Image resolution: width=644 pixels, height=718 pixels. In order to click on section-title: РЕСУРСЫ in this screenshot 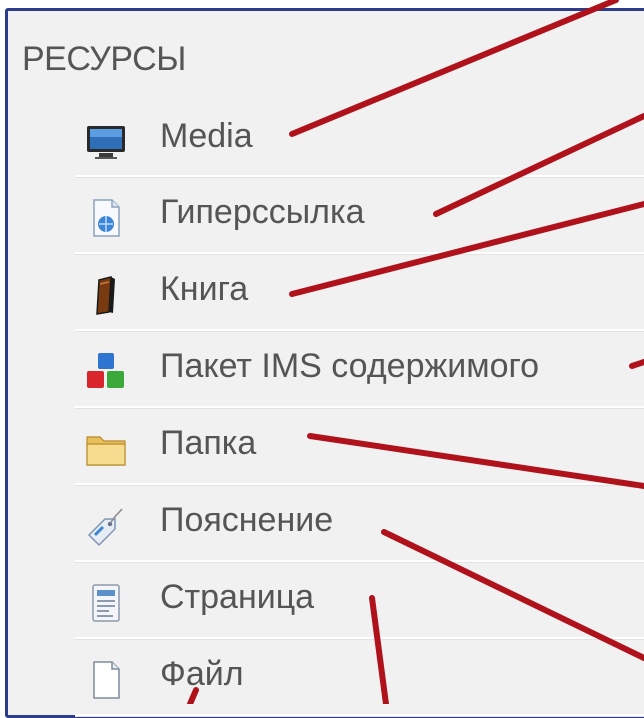, I will do `click(104, 59)`.